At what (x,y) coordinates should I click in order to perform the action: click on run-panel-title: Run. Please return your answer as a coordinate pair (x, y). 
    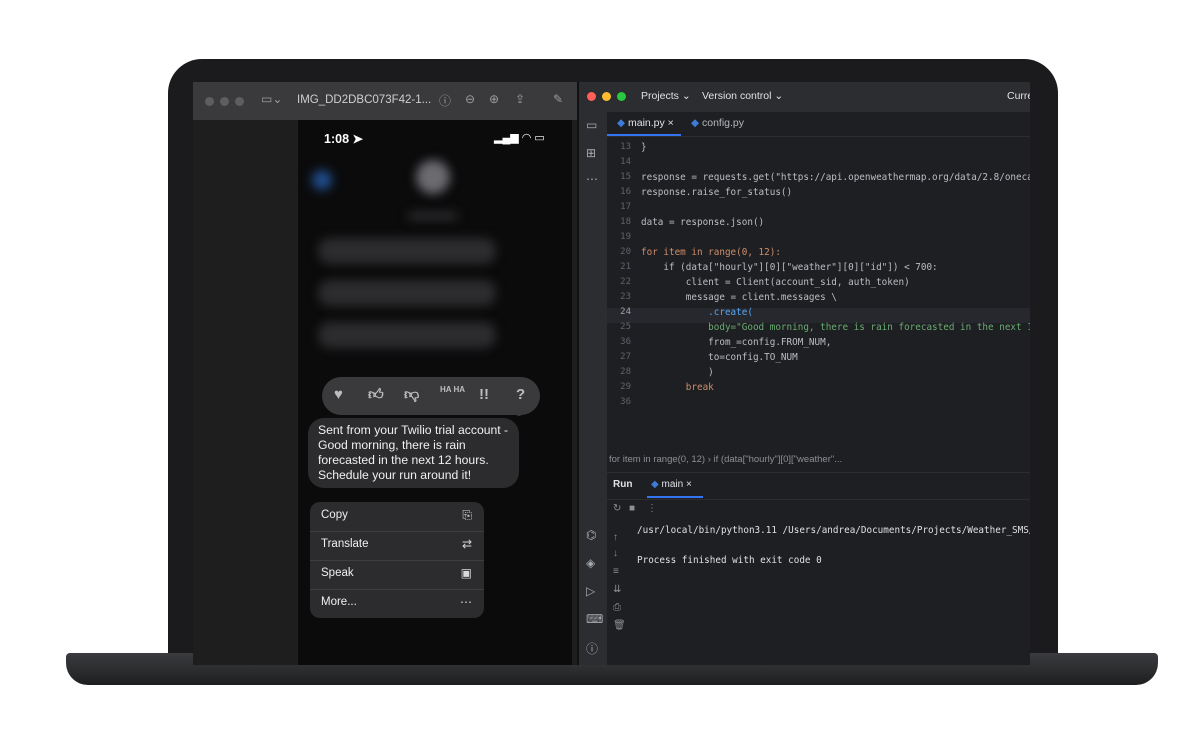
    Looking at the image, I should click on (623, 484).